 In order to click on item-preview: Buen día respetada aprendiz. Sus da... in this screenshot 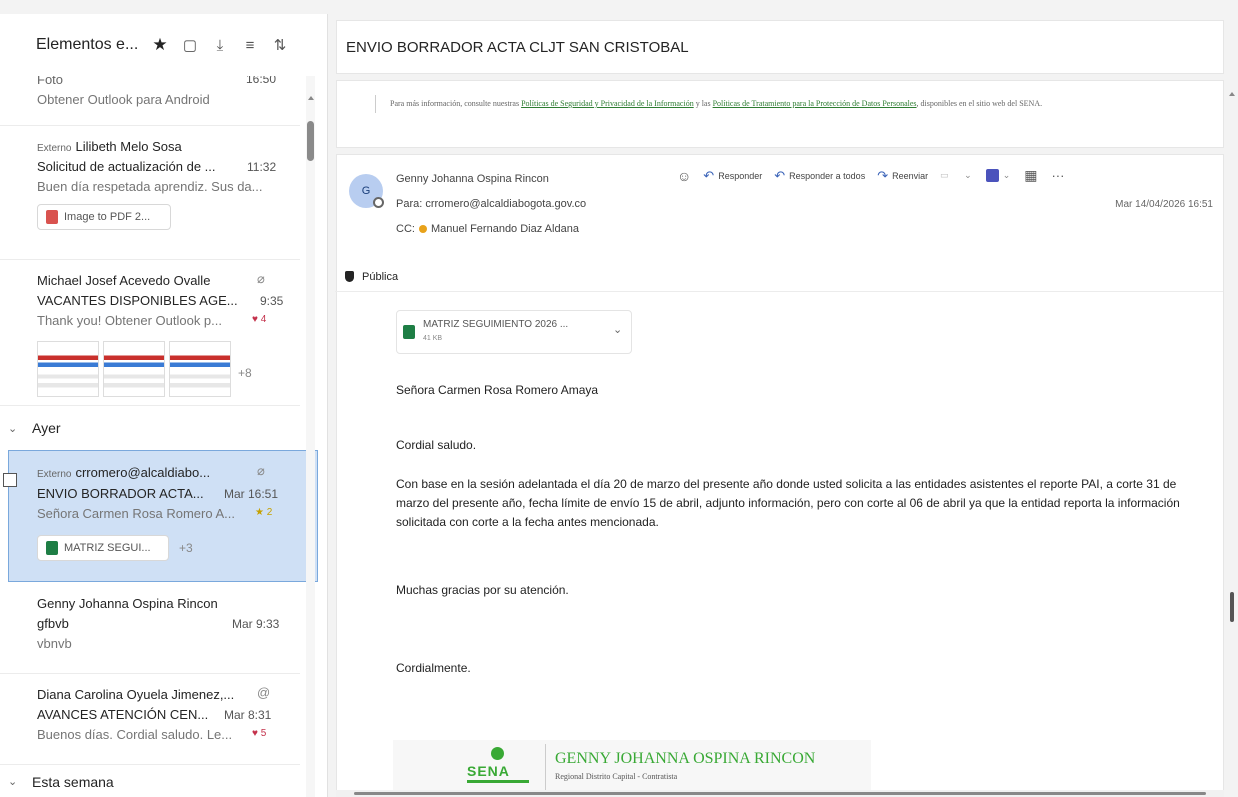, I will do `click(150, 186)`.